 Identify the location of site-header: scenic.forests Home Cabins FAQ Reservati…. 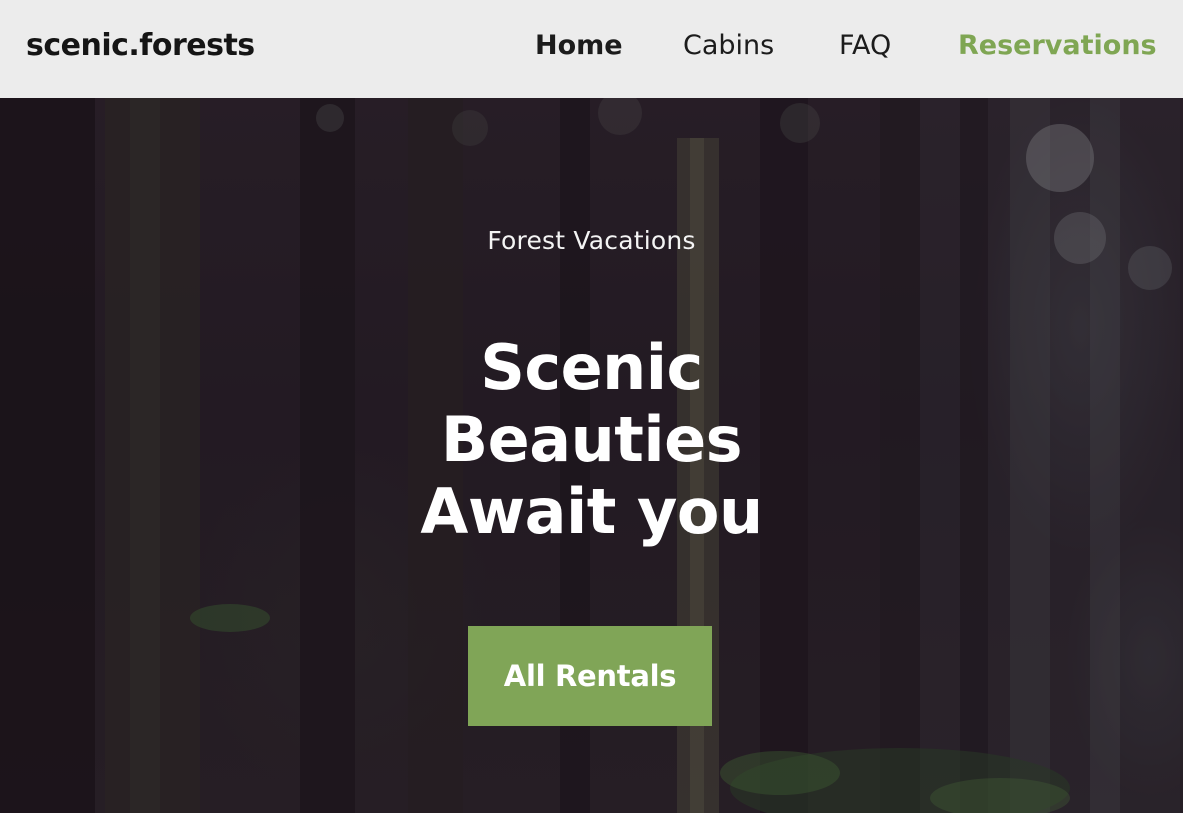
(591, 49).